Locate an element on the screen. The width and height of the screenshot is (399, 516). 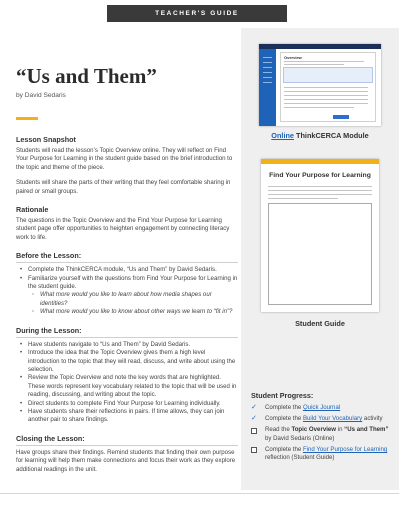
accent-divider is located at coordinates (27, 118).